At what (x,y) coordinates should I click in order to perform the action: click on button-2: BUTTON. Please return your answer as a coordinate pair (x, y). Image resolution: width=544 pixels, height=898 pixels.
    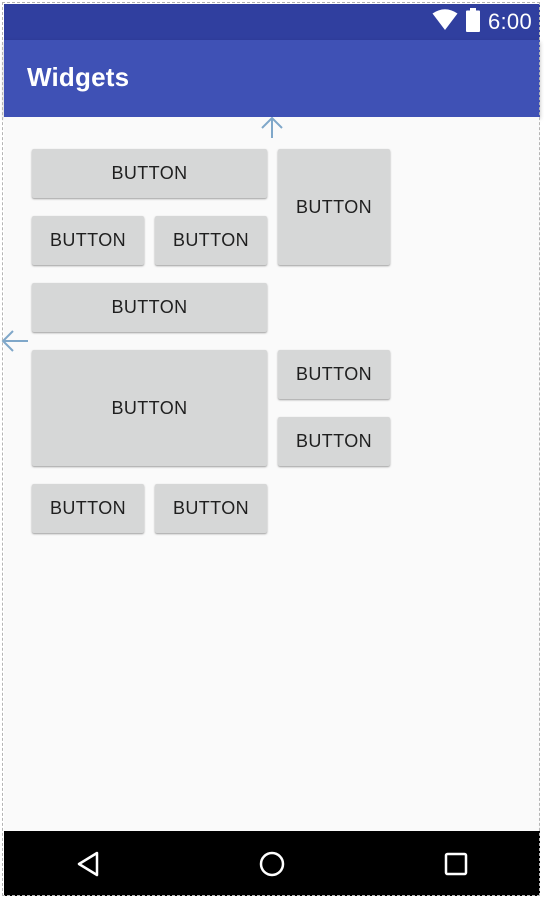
    Looking at the image, I should click on (334, 207).